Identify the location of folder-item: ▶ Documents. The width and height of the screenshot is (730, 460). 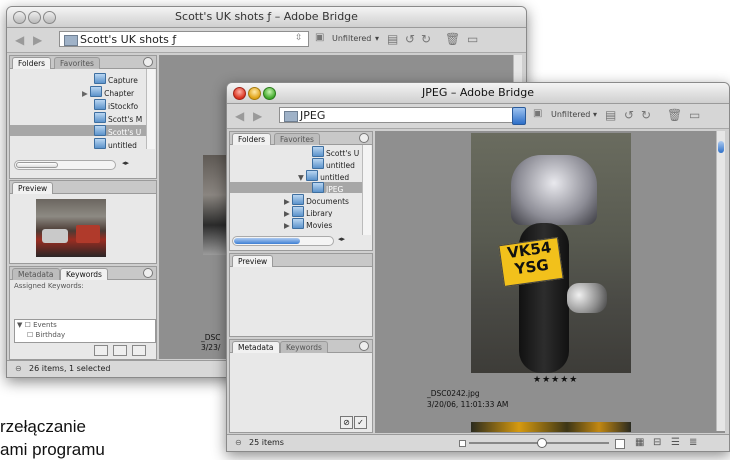
(296, 199).